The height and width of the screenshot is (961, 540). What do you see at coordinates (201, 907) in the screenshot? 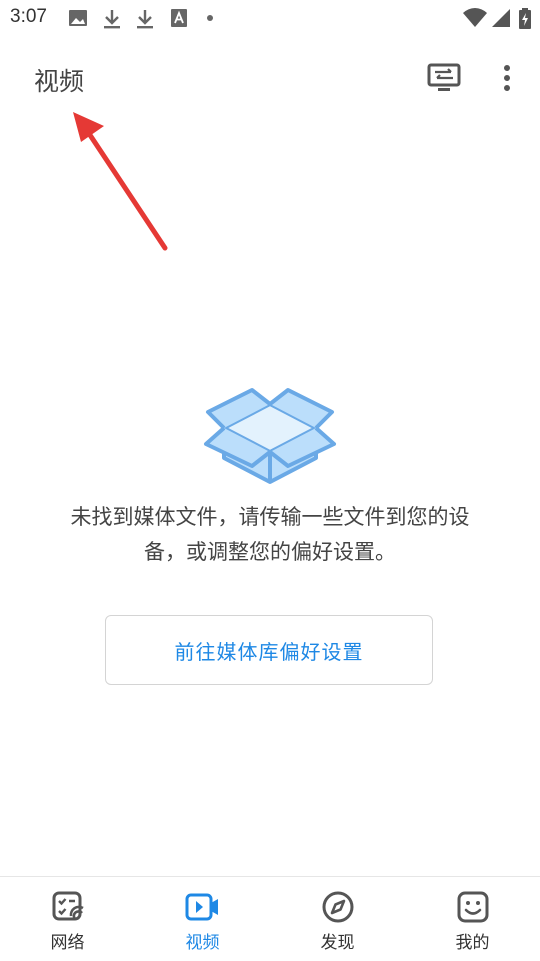
I see `video-icon` at bounding box center [201, 907].